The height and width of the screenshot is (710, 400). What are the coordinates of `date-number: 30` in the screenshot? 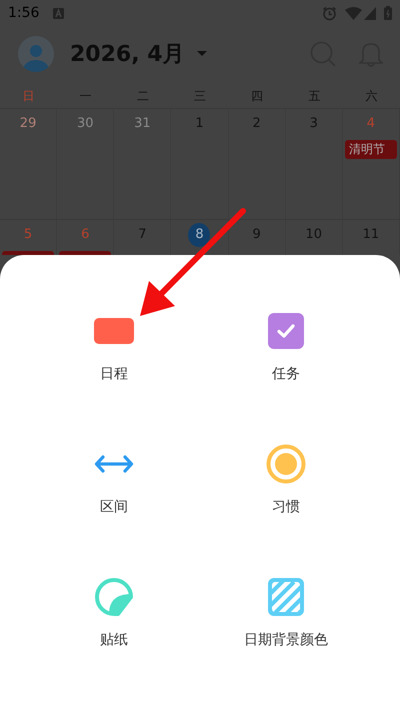 It's located at (85, 124).